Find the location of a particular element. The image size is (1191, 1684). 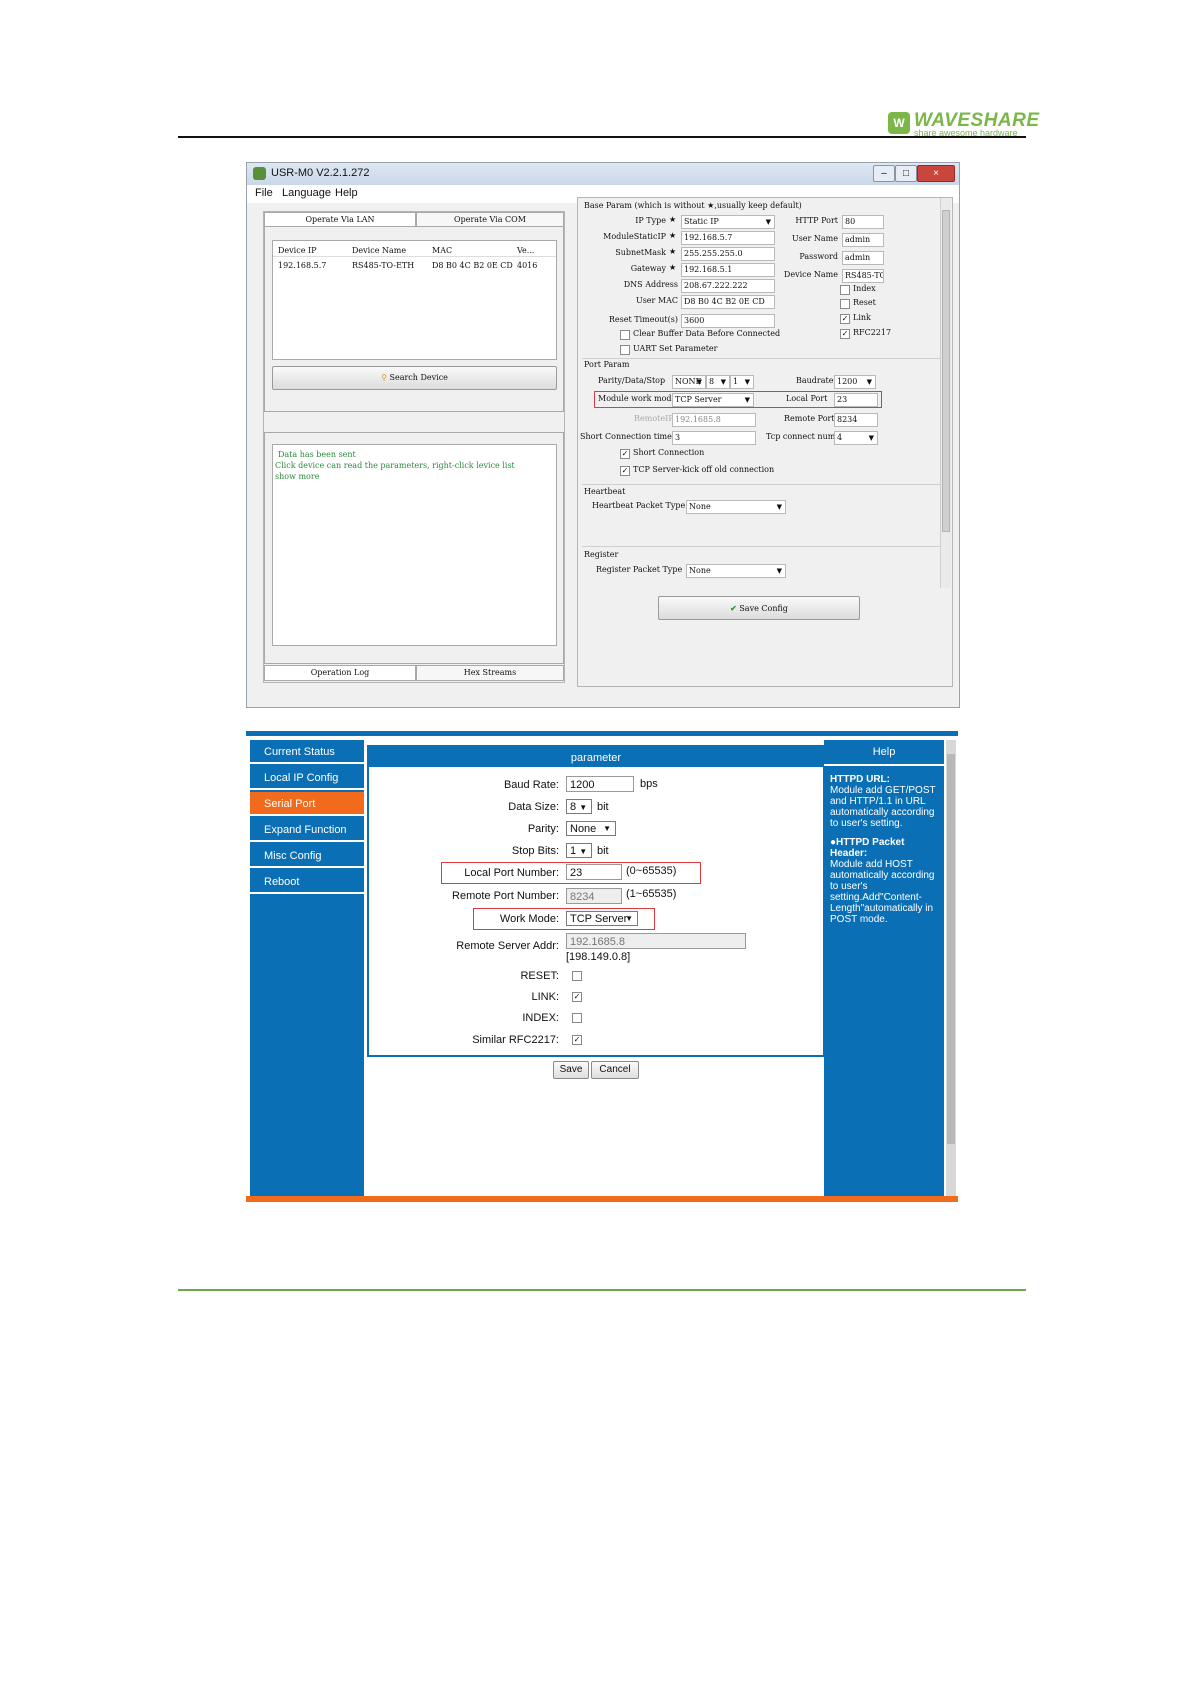

web-scrollbar is located at coordinates (951, 970).